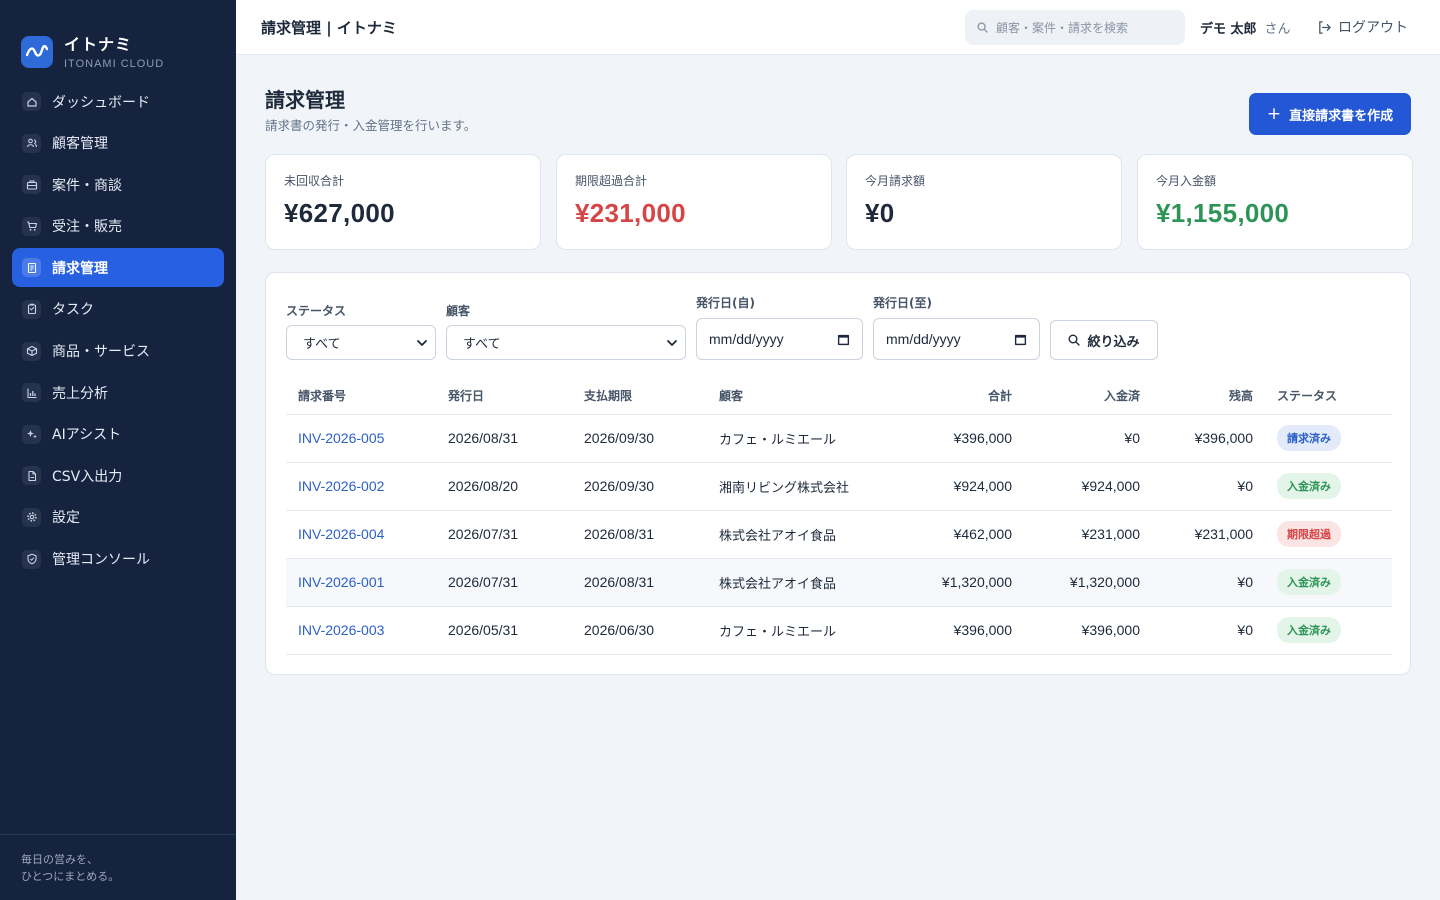 This screenshot has height=900, width=1440. I want to click on create-invoice-button: + 直接請求書を作成, so click(1330, 114).